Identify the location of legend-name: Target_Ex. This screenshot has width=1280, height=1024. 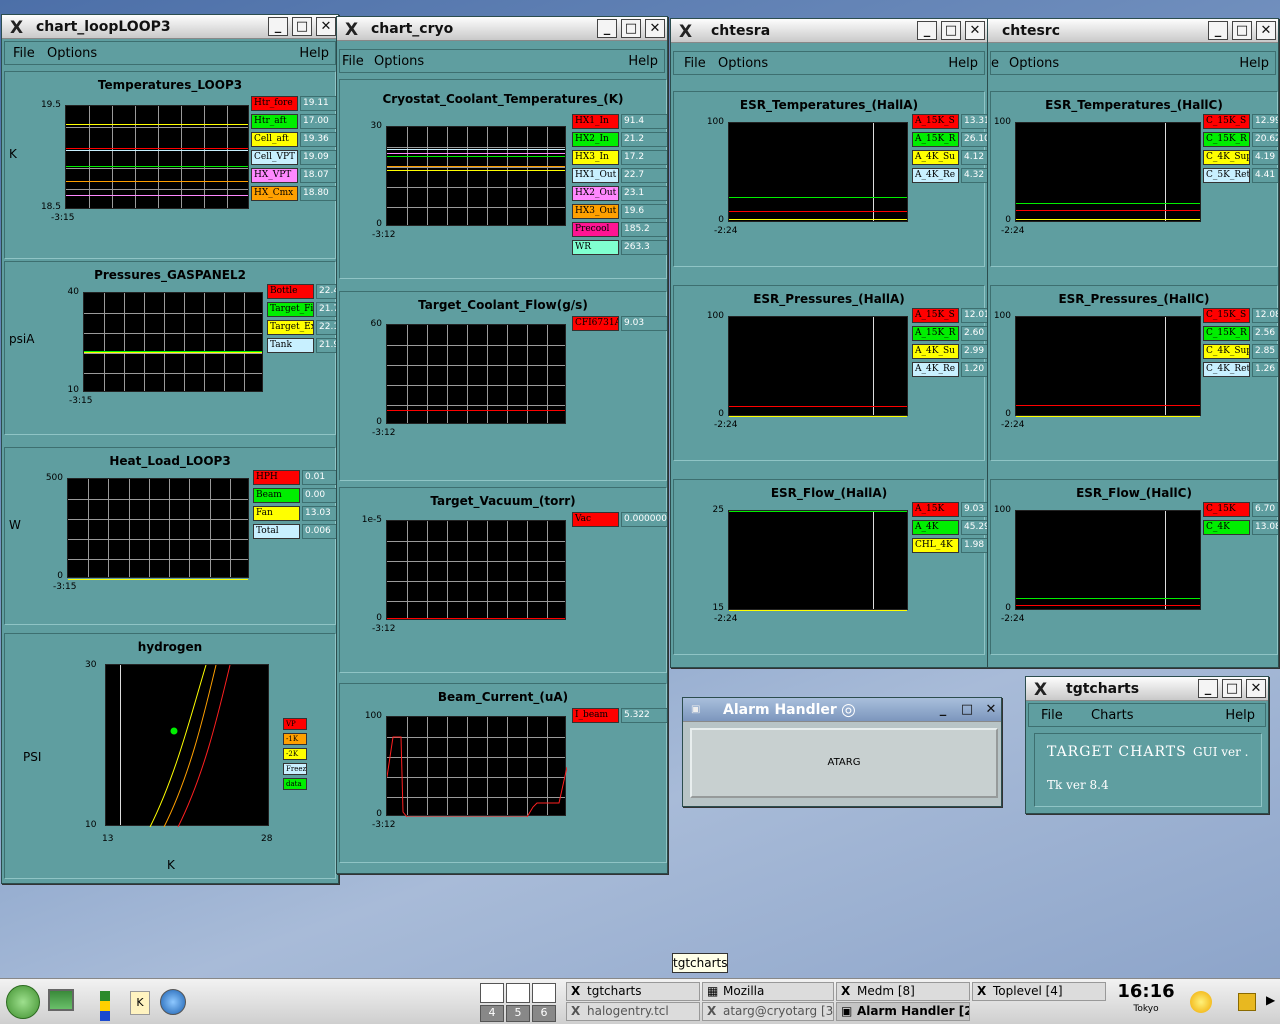
(290, 327).